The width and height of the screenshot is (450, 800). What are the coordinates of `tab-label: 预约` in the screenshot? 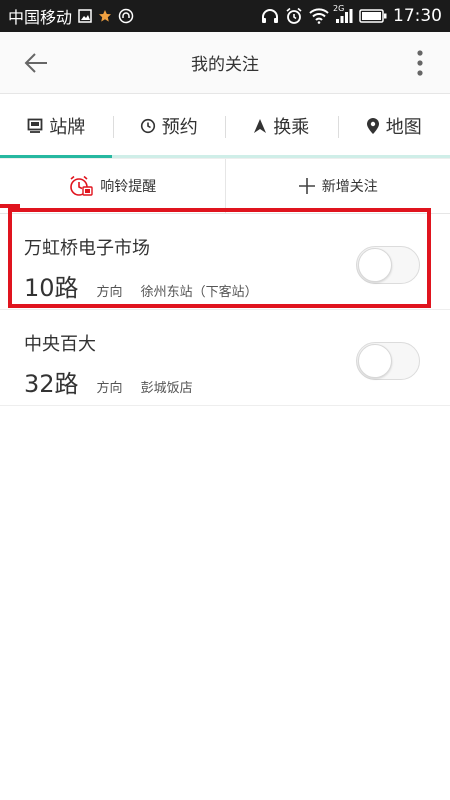 It's located at (179, 127).